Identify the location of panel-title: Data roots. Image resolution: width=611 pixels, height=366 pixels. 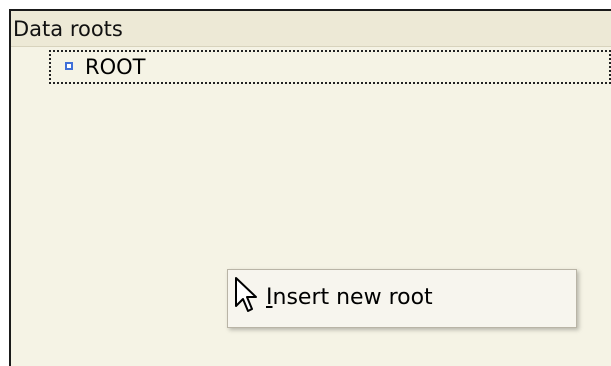
(68, 29).